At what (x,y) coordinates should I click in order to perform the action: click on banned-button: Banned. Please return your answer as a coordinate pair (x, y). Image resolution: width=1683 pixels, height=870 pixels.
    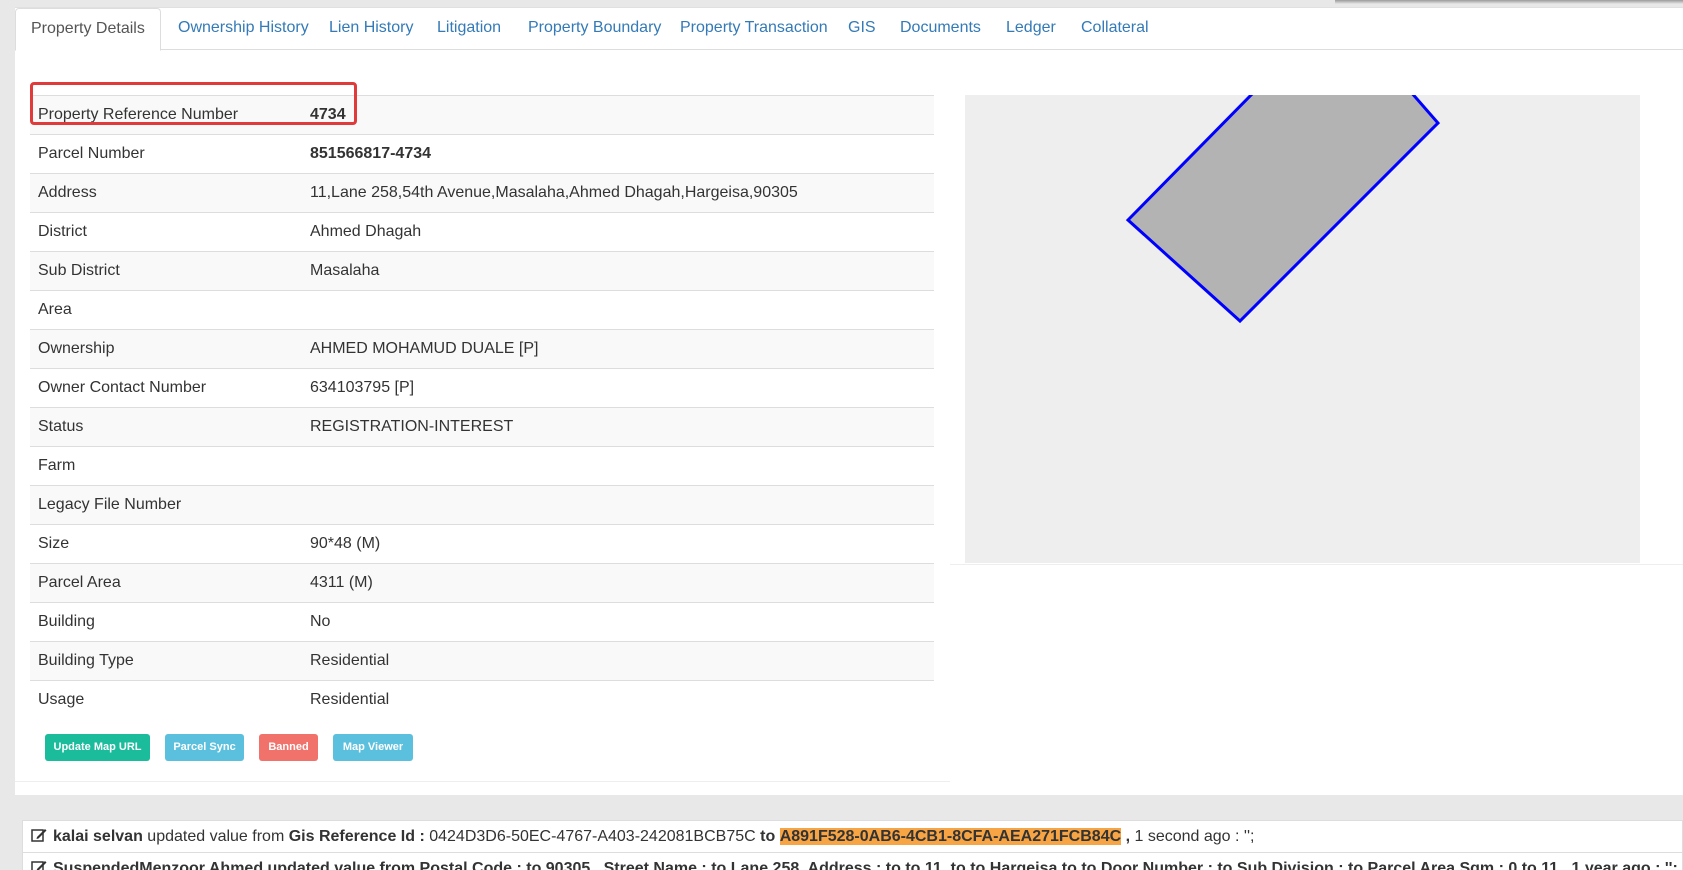
    Looking at the image, I should click on (288, 747).